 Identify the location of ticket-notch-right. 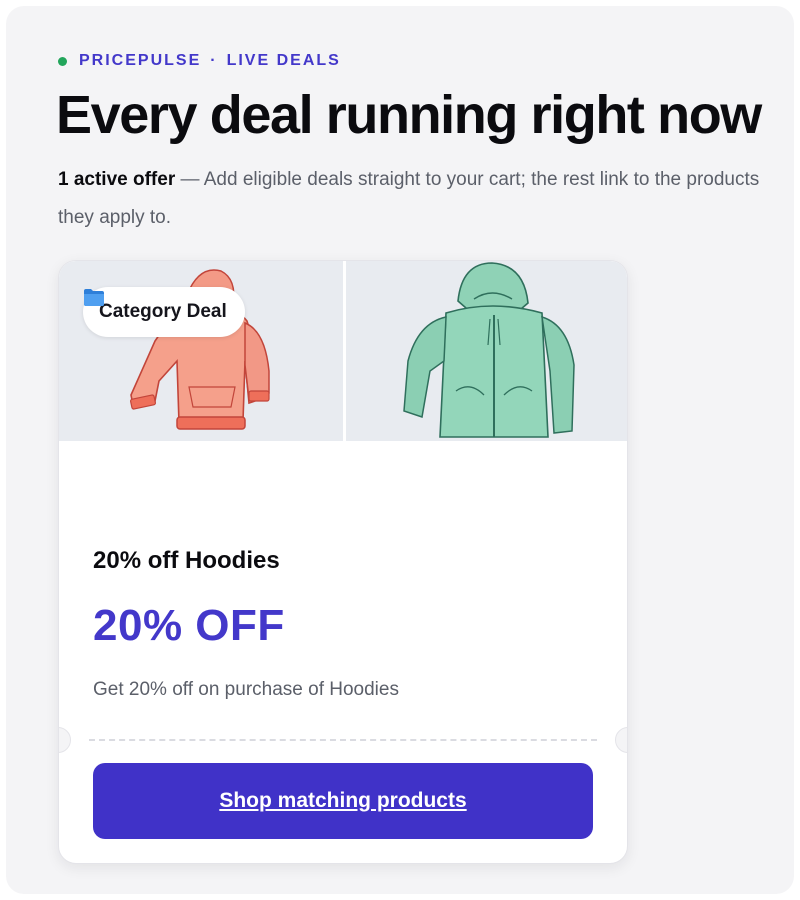
(621, 740).